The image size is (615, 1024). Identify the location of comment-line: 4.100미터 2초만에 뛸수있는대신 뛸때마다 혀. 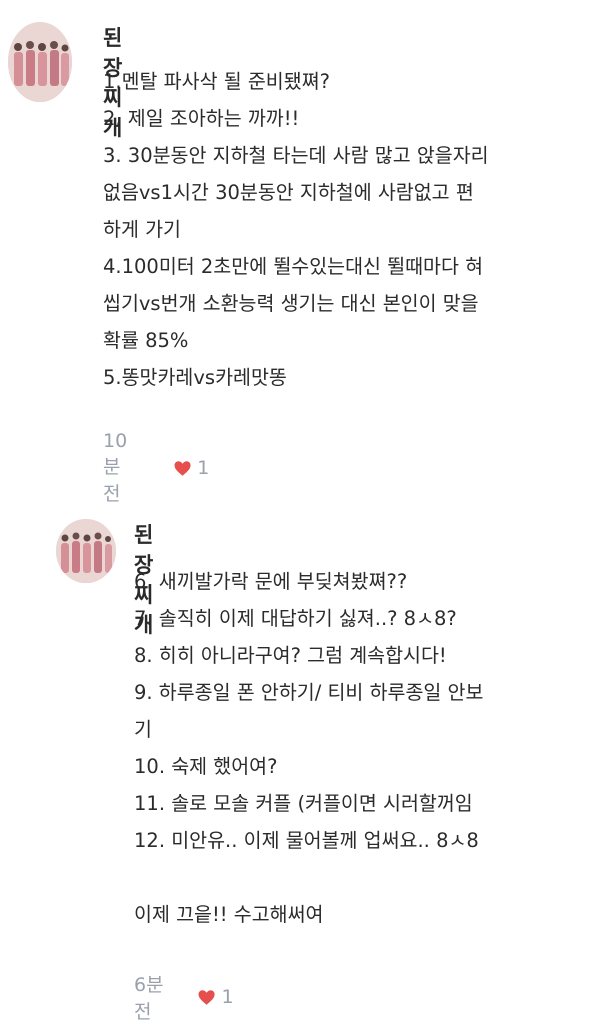
(293, 266).